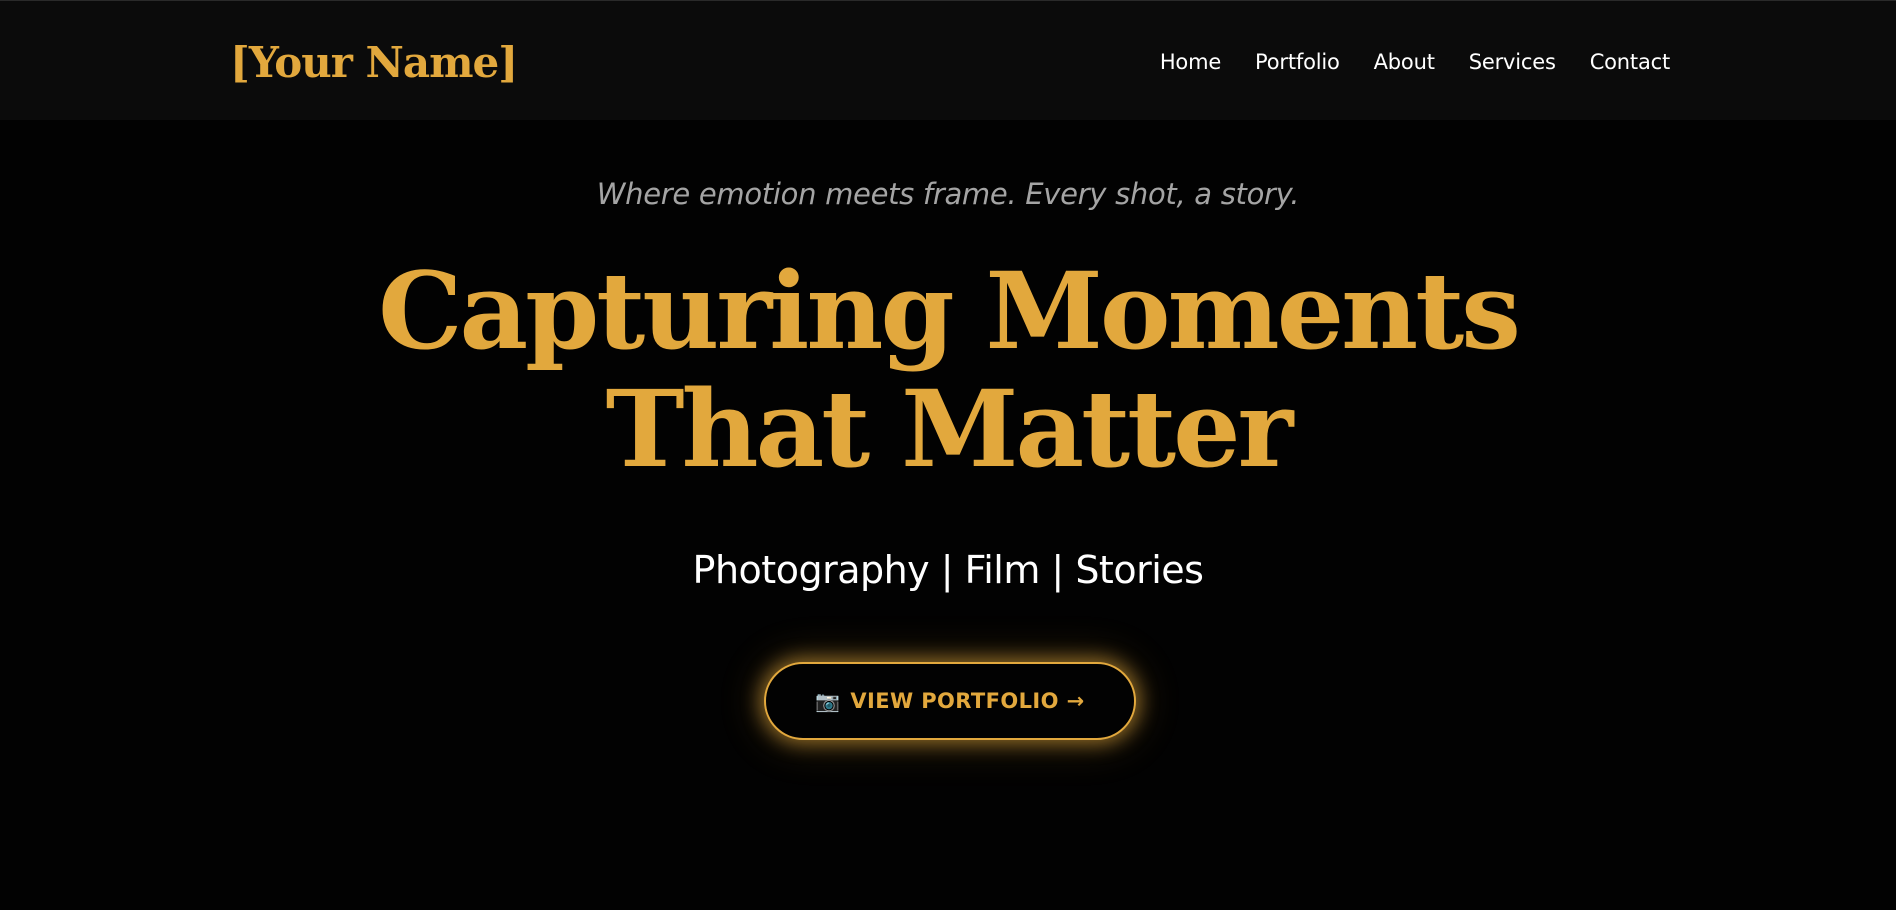 The width and height of the screenshot is (1896, 910). I want to click on nav-link-about: About, so click(1404, 62).